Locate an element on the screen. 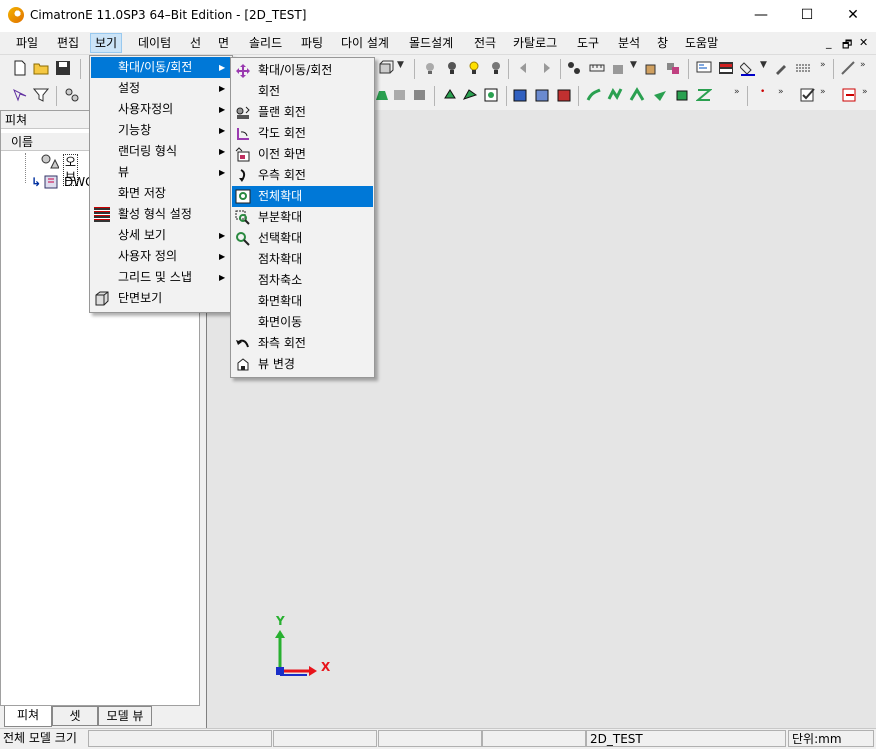  submenu-item-zoom-window: 부분확대 is located at coordinates (302, 217).